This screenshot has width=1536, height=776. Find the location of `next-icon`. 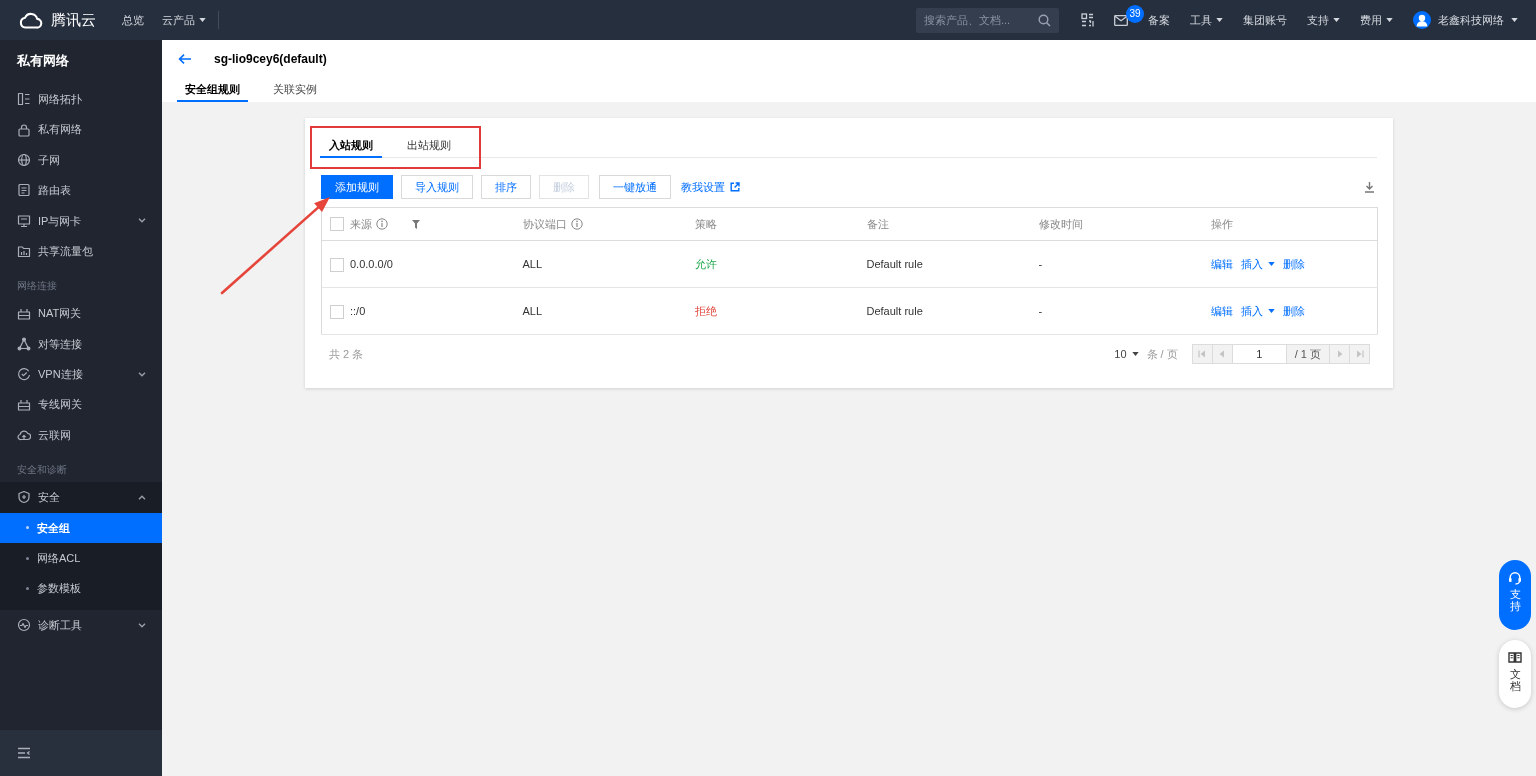

next-icon is located at coordinates (1339, 354).